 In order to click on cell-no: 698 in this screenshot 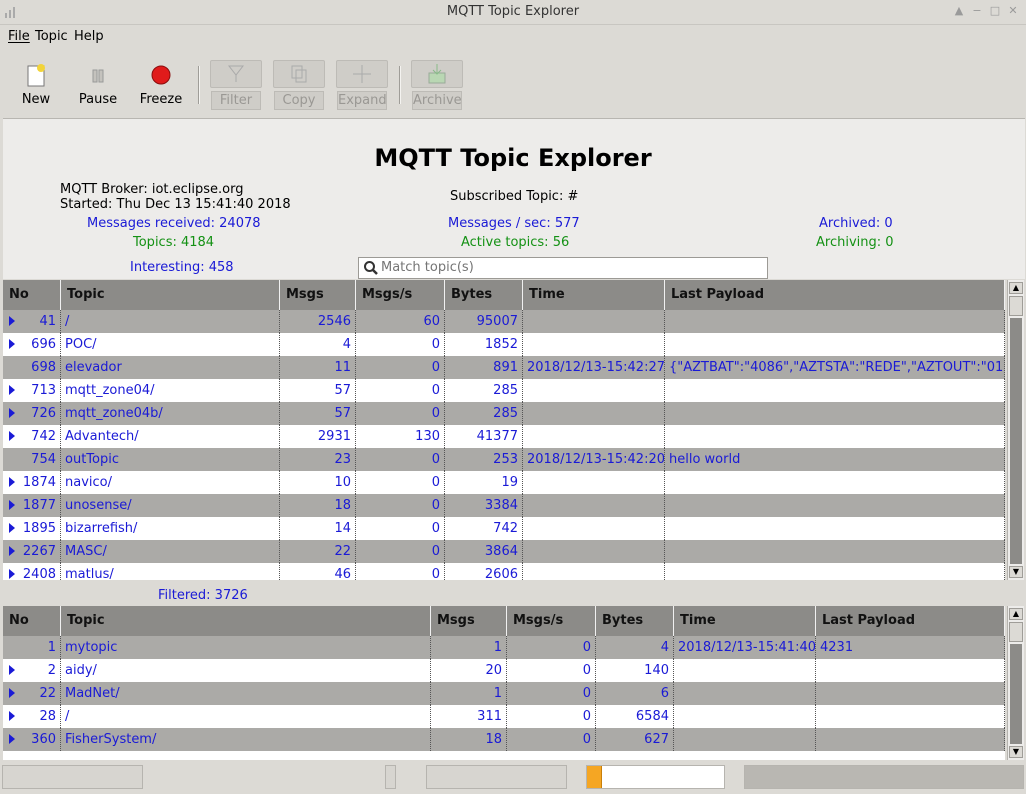, I will do `click(32, 367)`.